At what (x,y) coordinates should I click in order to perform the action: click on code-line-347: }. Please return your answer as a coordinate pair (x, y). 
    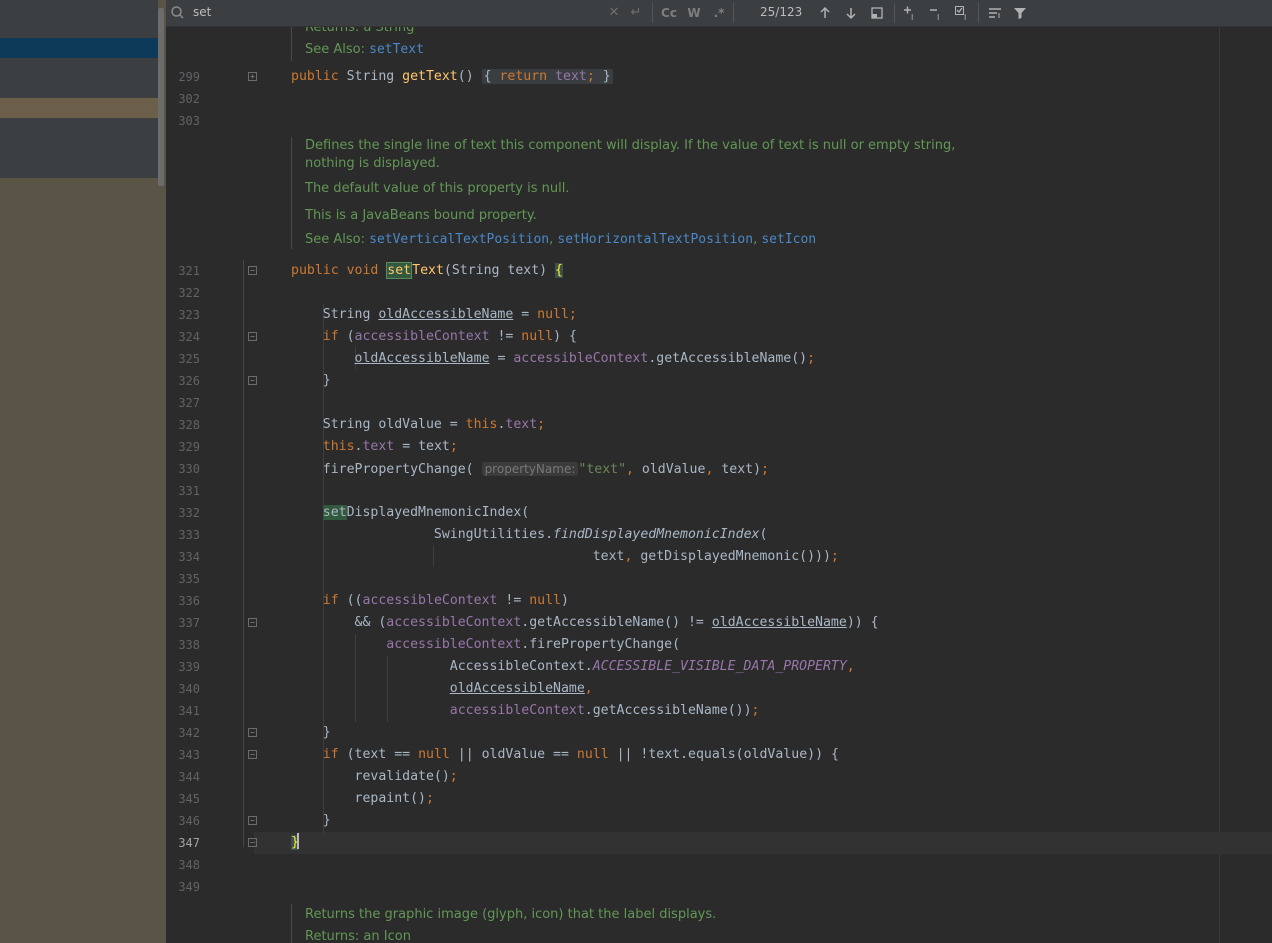
    Looking at the image, I should click on (295, 843).